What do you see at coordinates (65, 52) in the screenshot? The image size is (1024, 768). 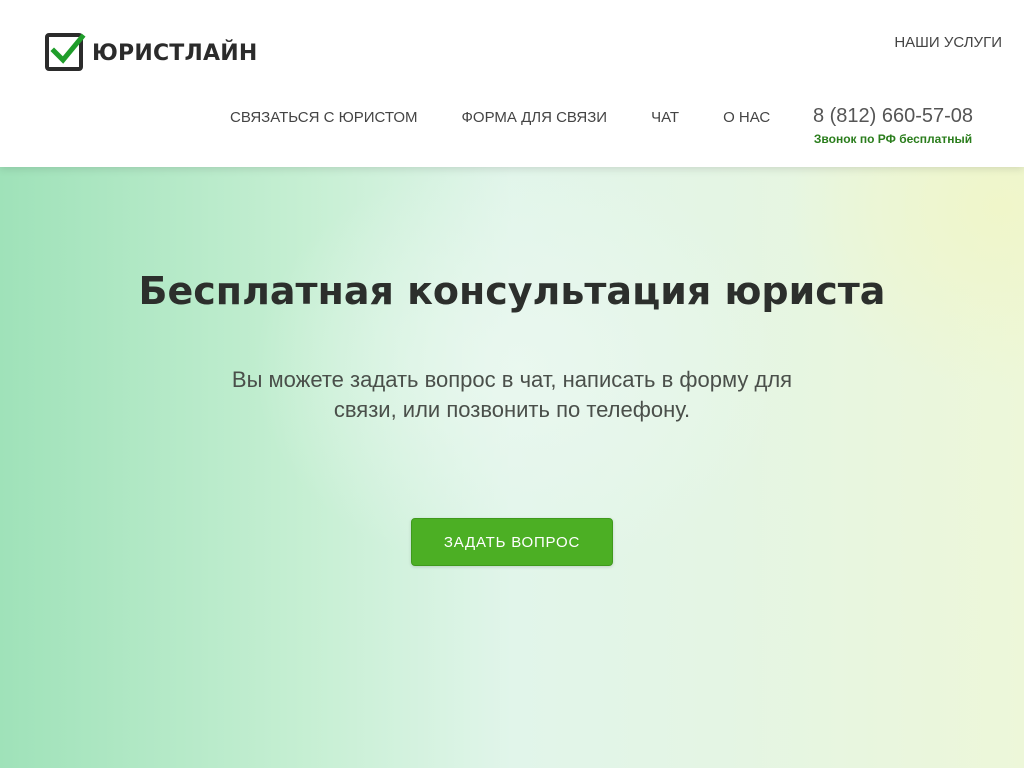 I see `checkbox-checked-icon` at bounding box center [65, 52].